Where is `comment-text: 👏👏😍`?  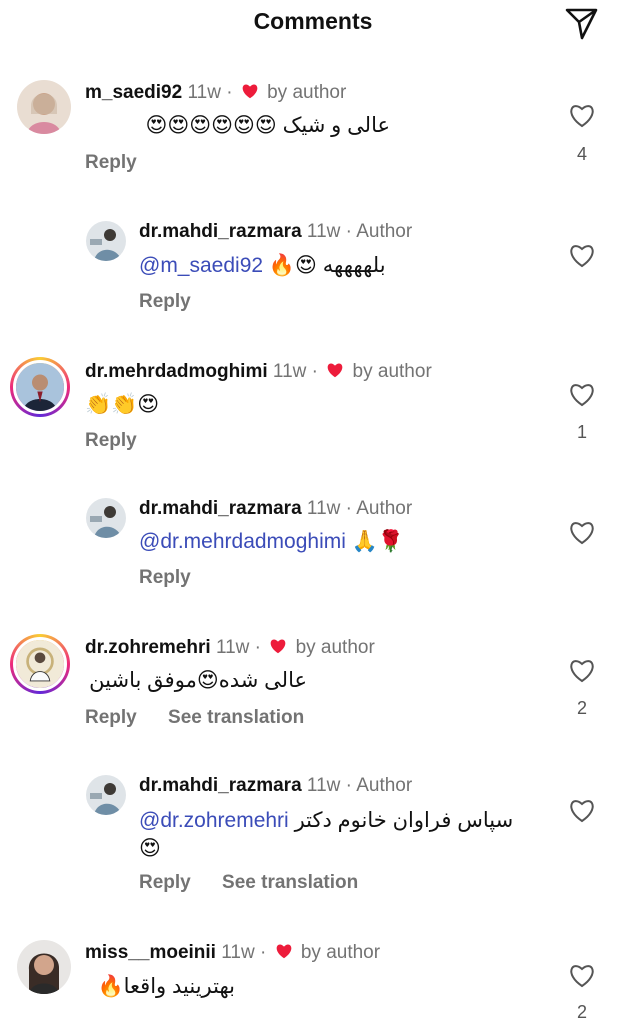
comment-text: 👏👏😍 is located at coordinates (122, 404).